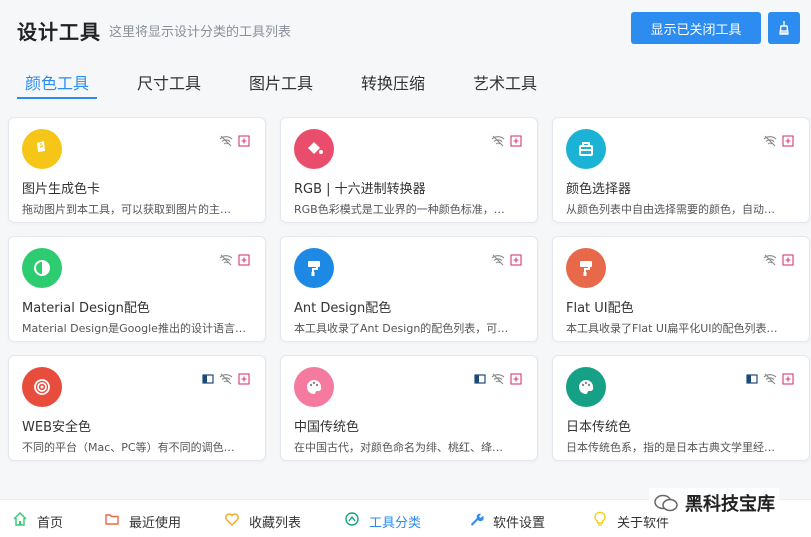 This screenshot has width=811, height=537. What do you see at coordinates (696, 28) in the screenshot?
I see `show-closed-tools-button: 显示已关闭工具` at bounding box center [696, 28].